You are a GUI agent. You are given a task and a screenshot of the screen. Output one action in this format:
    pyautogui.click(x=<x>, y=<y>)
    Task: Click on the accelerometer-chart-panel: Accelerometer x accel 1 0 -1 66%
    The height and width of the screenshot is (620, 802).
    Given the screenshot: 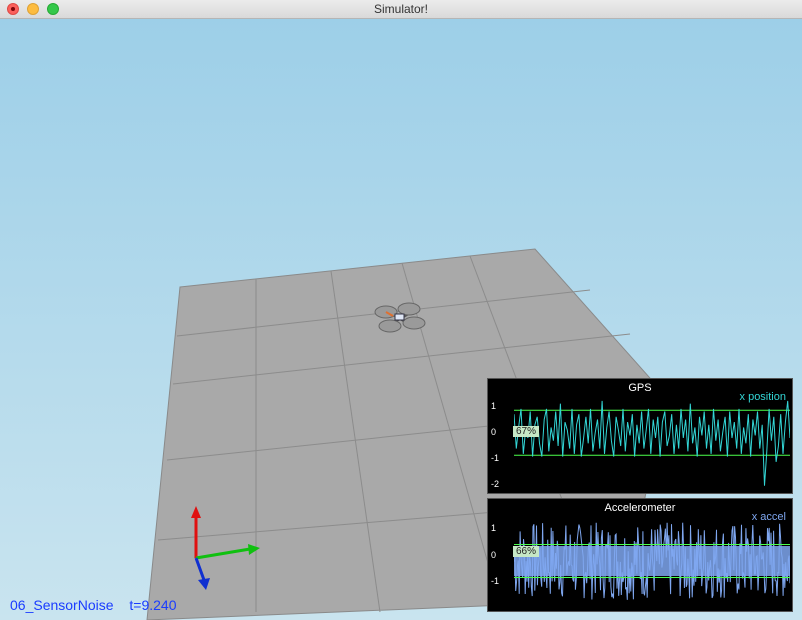 What is the action you would take?
    pyautogui.click(x=640, y=555)
    